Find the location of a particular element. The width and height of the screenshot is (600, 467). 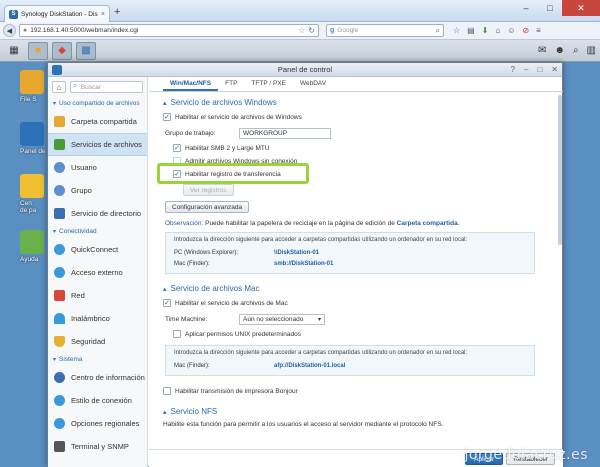

smiley-icon: ☺ is located at coordinates (511, 30).